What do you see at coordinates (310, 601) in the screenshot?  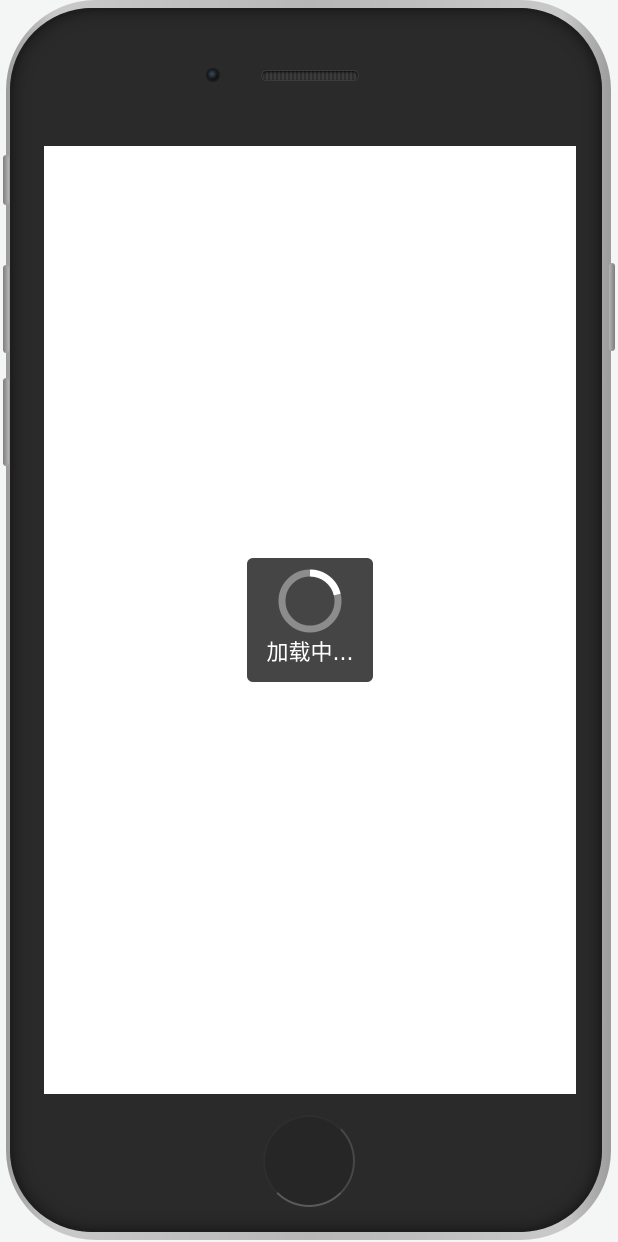 I see `loading-spinner-icon` at bounding box center [310, 601].